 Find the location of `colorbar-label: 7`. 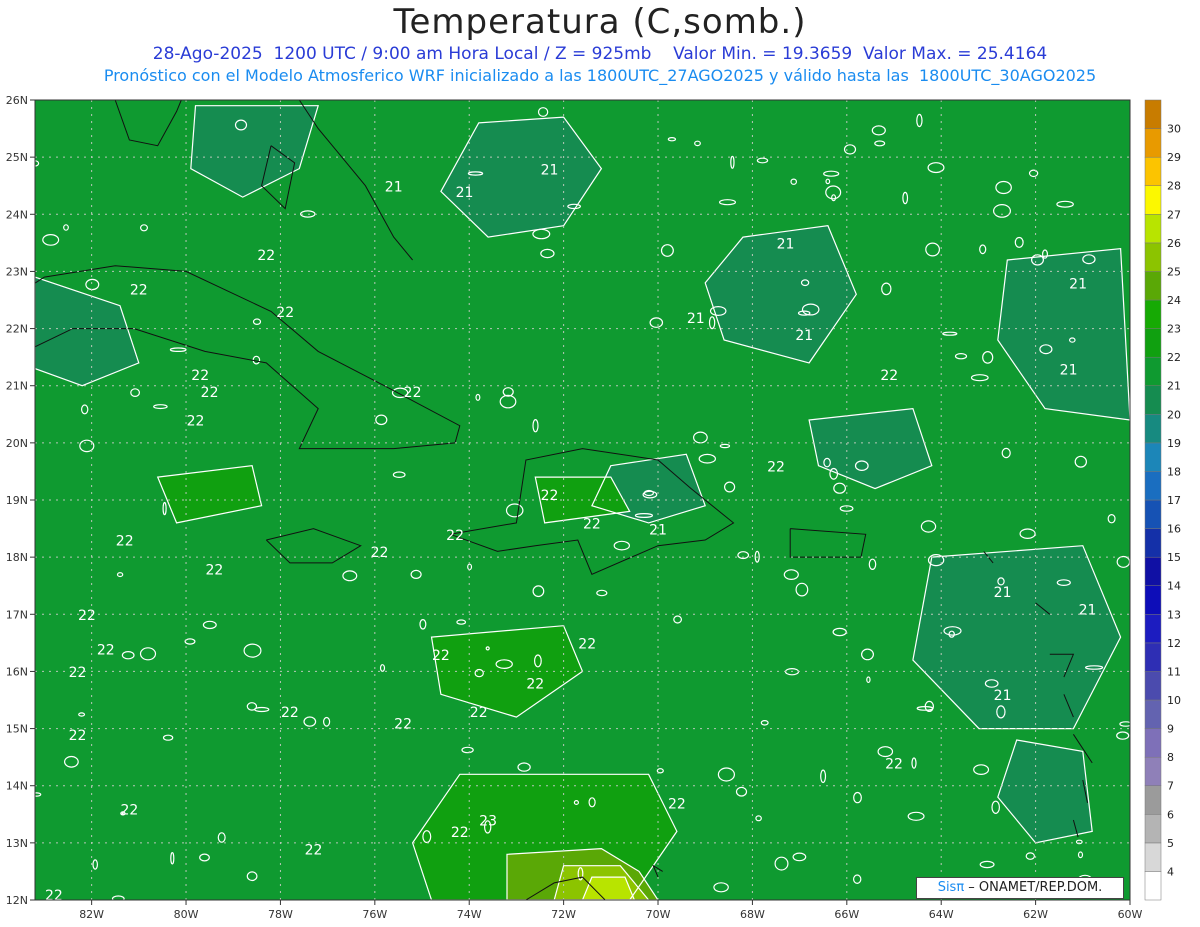

colorbar-label: 7 is located at coordinates (1170, 786).